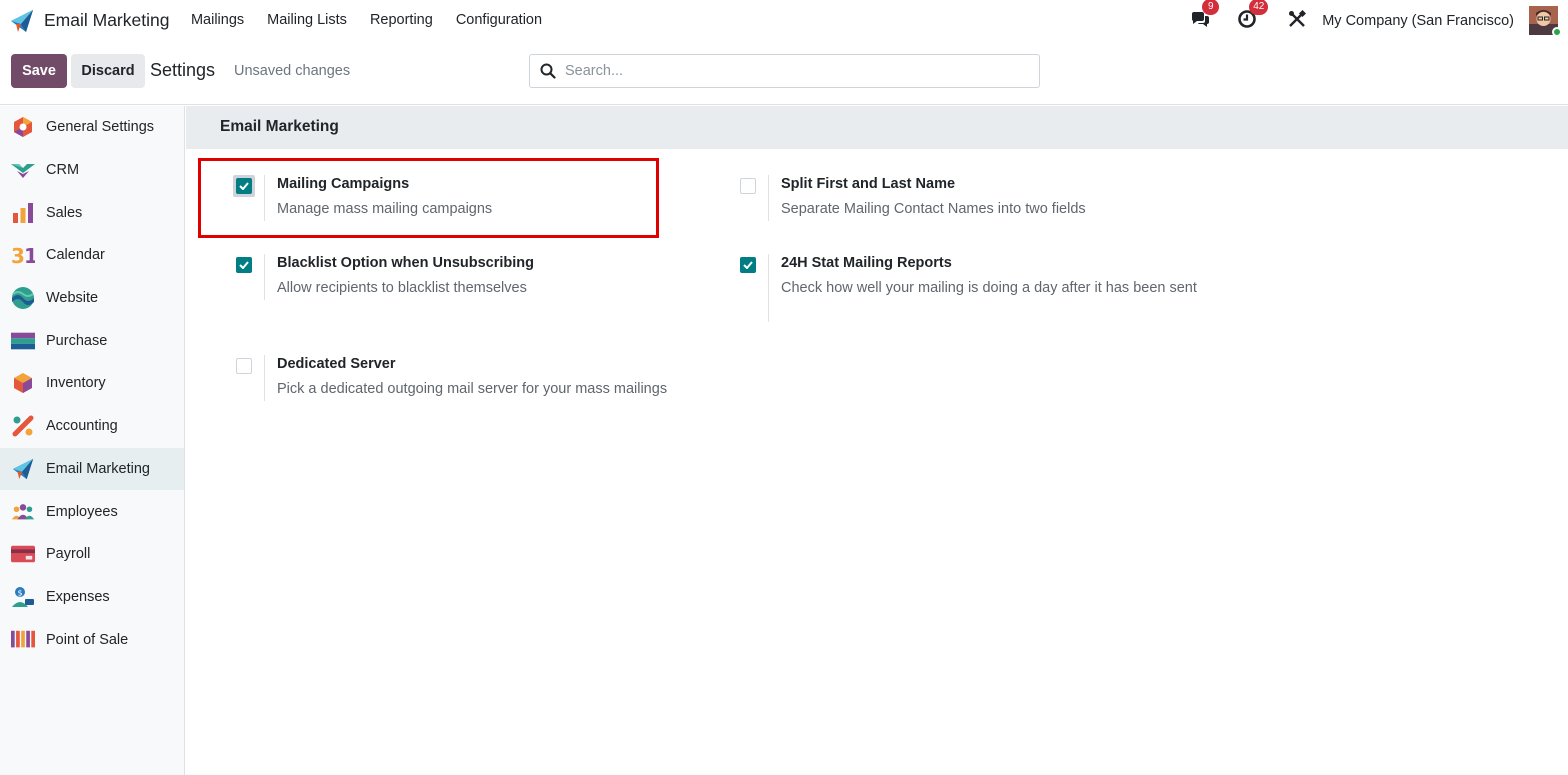 The height and width of the screenshot is (775, 1568). I want to click on setting-title: Split First and Last Name, so click(868, 184).